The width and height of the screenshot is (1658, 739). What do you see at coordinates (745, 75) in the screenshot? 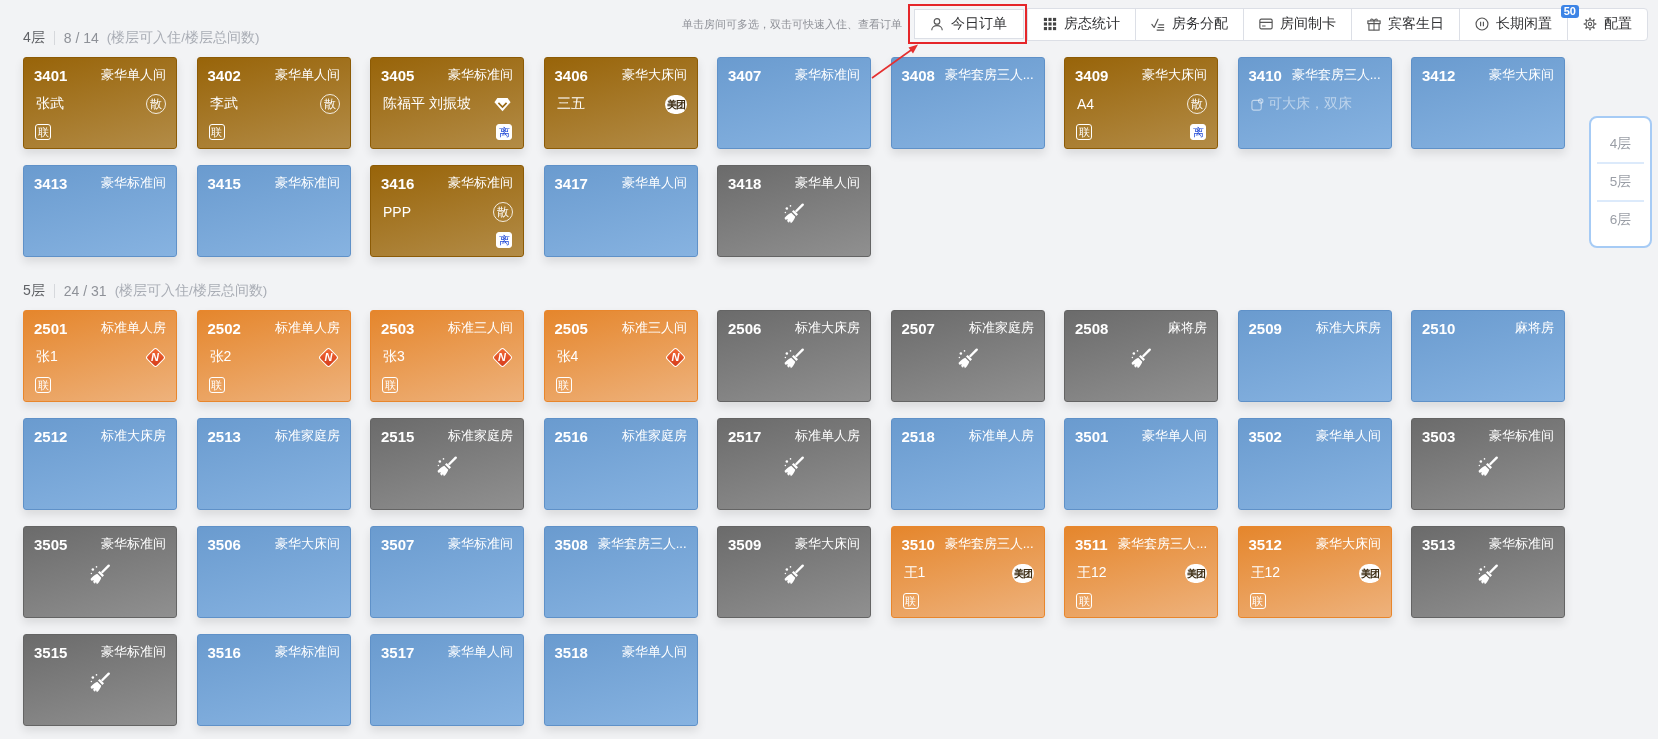
I see `room-number: 3407` at bounding box center [745, 75].